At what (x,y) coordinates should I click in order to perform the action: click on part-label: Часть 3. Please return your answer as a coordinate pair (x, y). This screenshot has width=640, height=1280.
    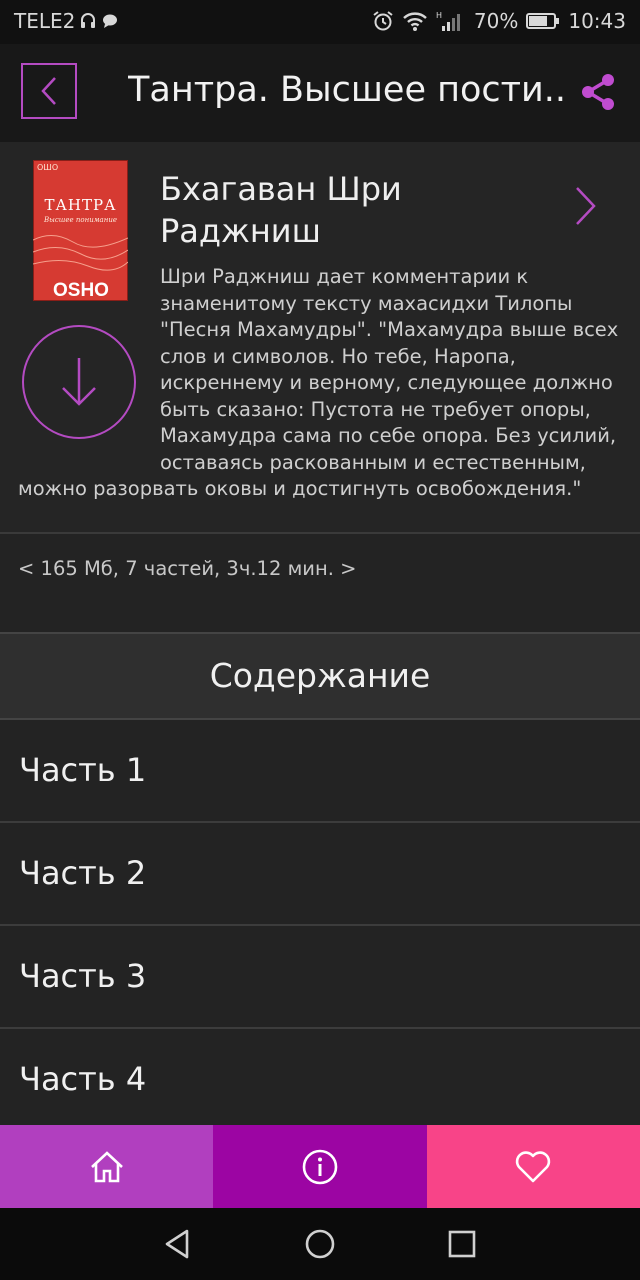
    Looking at the image, I should click on (83, 976).